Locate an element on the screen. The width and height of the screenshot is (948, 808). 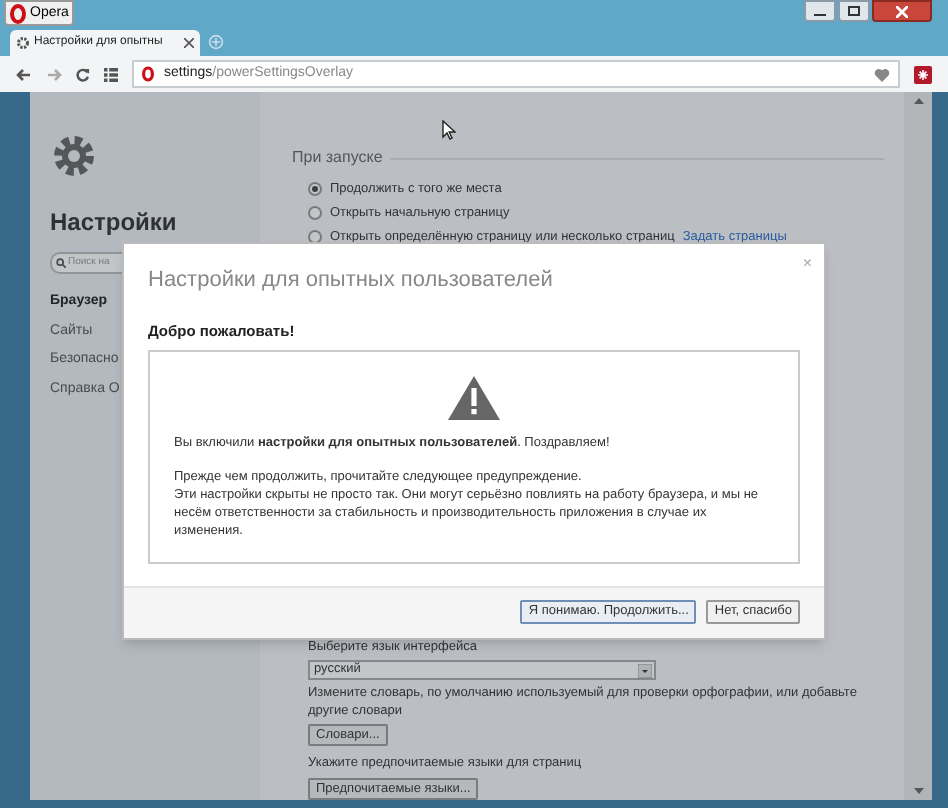
grid-icon is located at coordinates (111, 74).